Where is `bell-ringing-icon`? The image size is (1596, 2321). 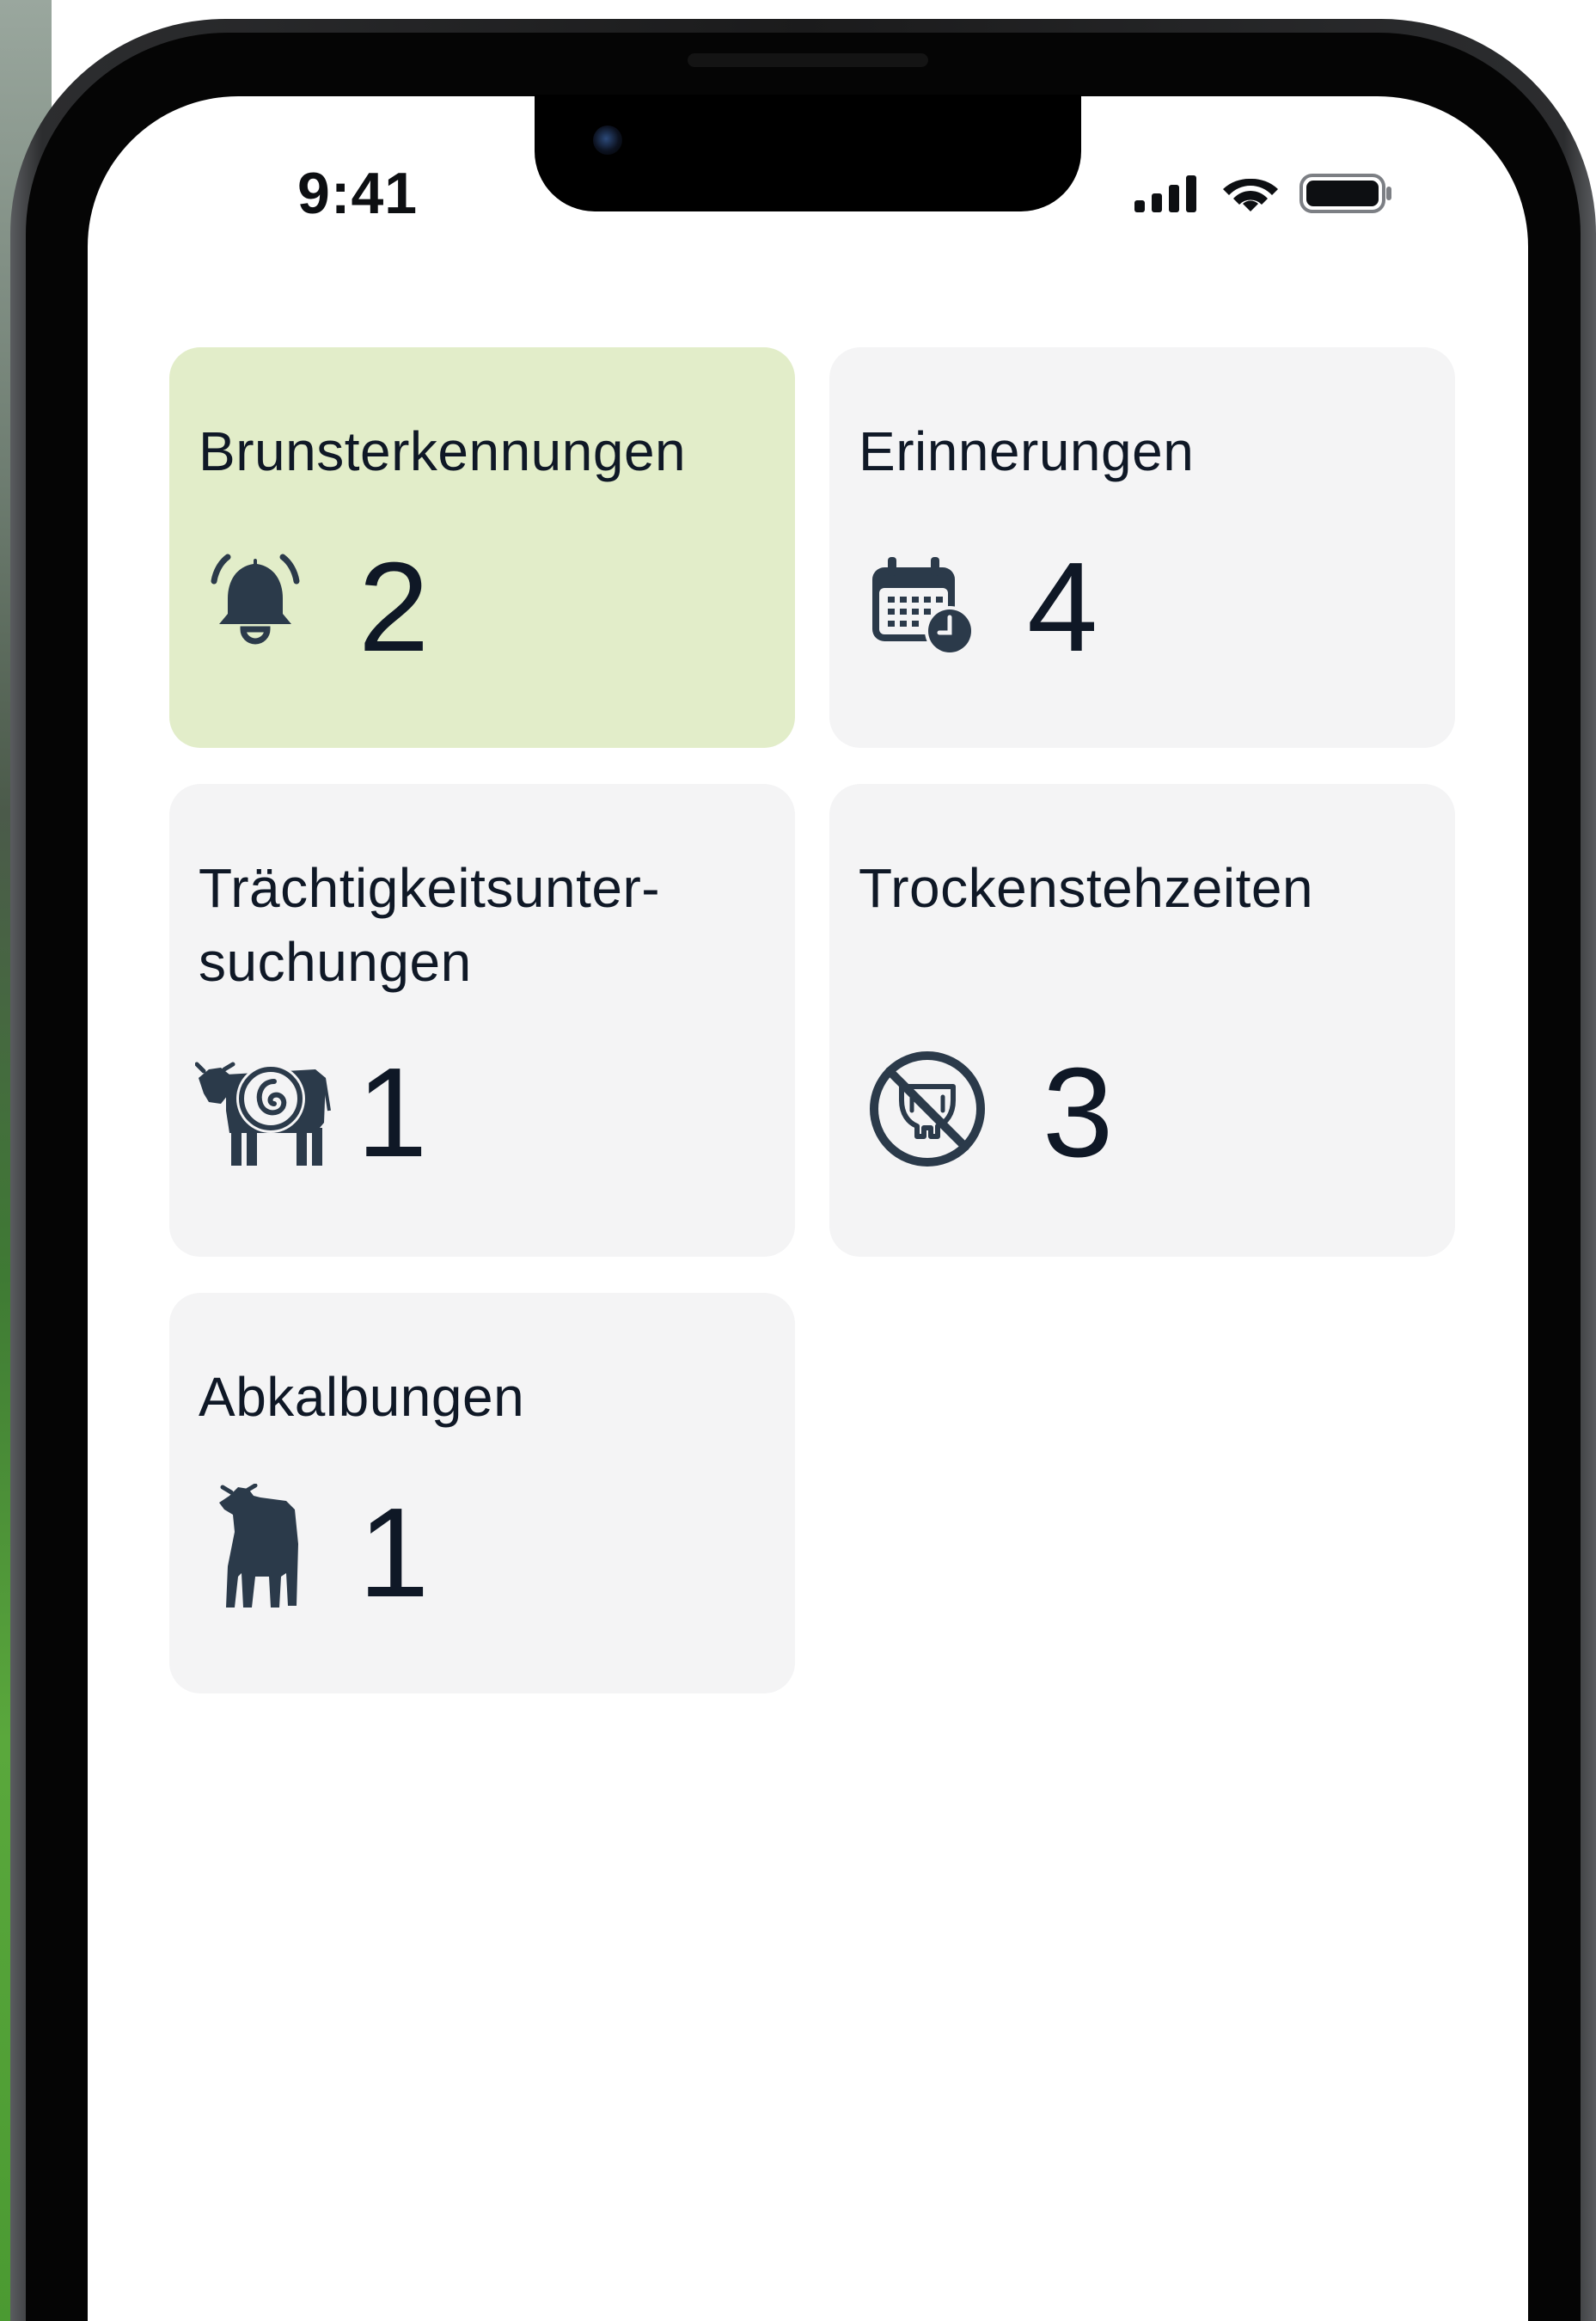 bell-ringing-icon is located at coordinates (255, 600).